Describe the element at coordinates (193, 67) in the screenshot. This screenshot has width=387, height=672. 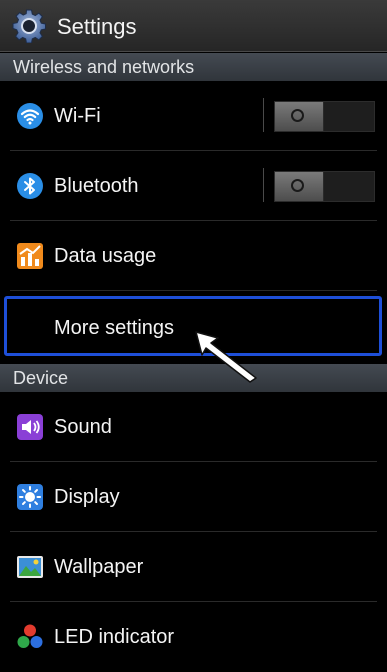
I see `section-header-wireless: Wireless and networks` at that location.